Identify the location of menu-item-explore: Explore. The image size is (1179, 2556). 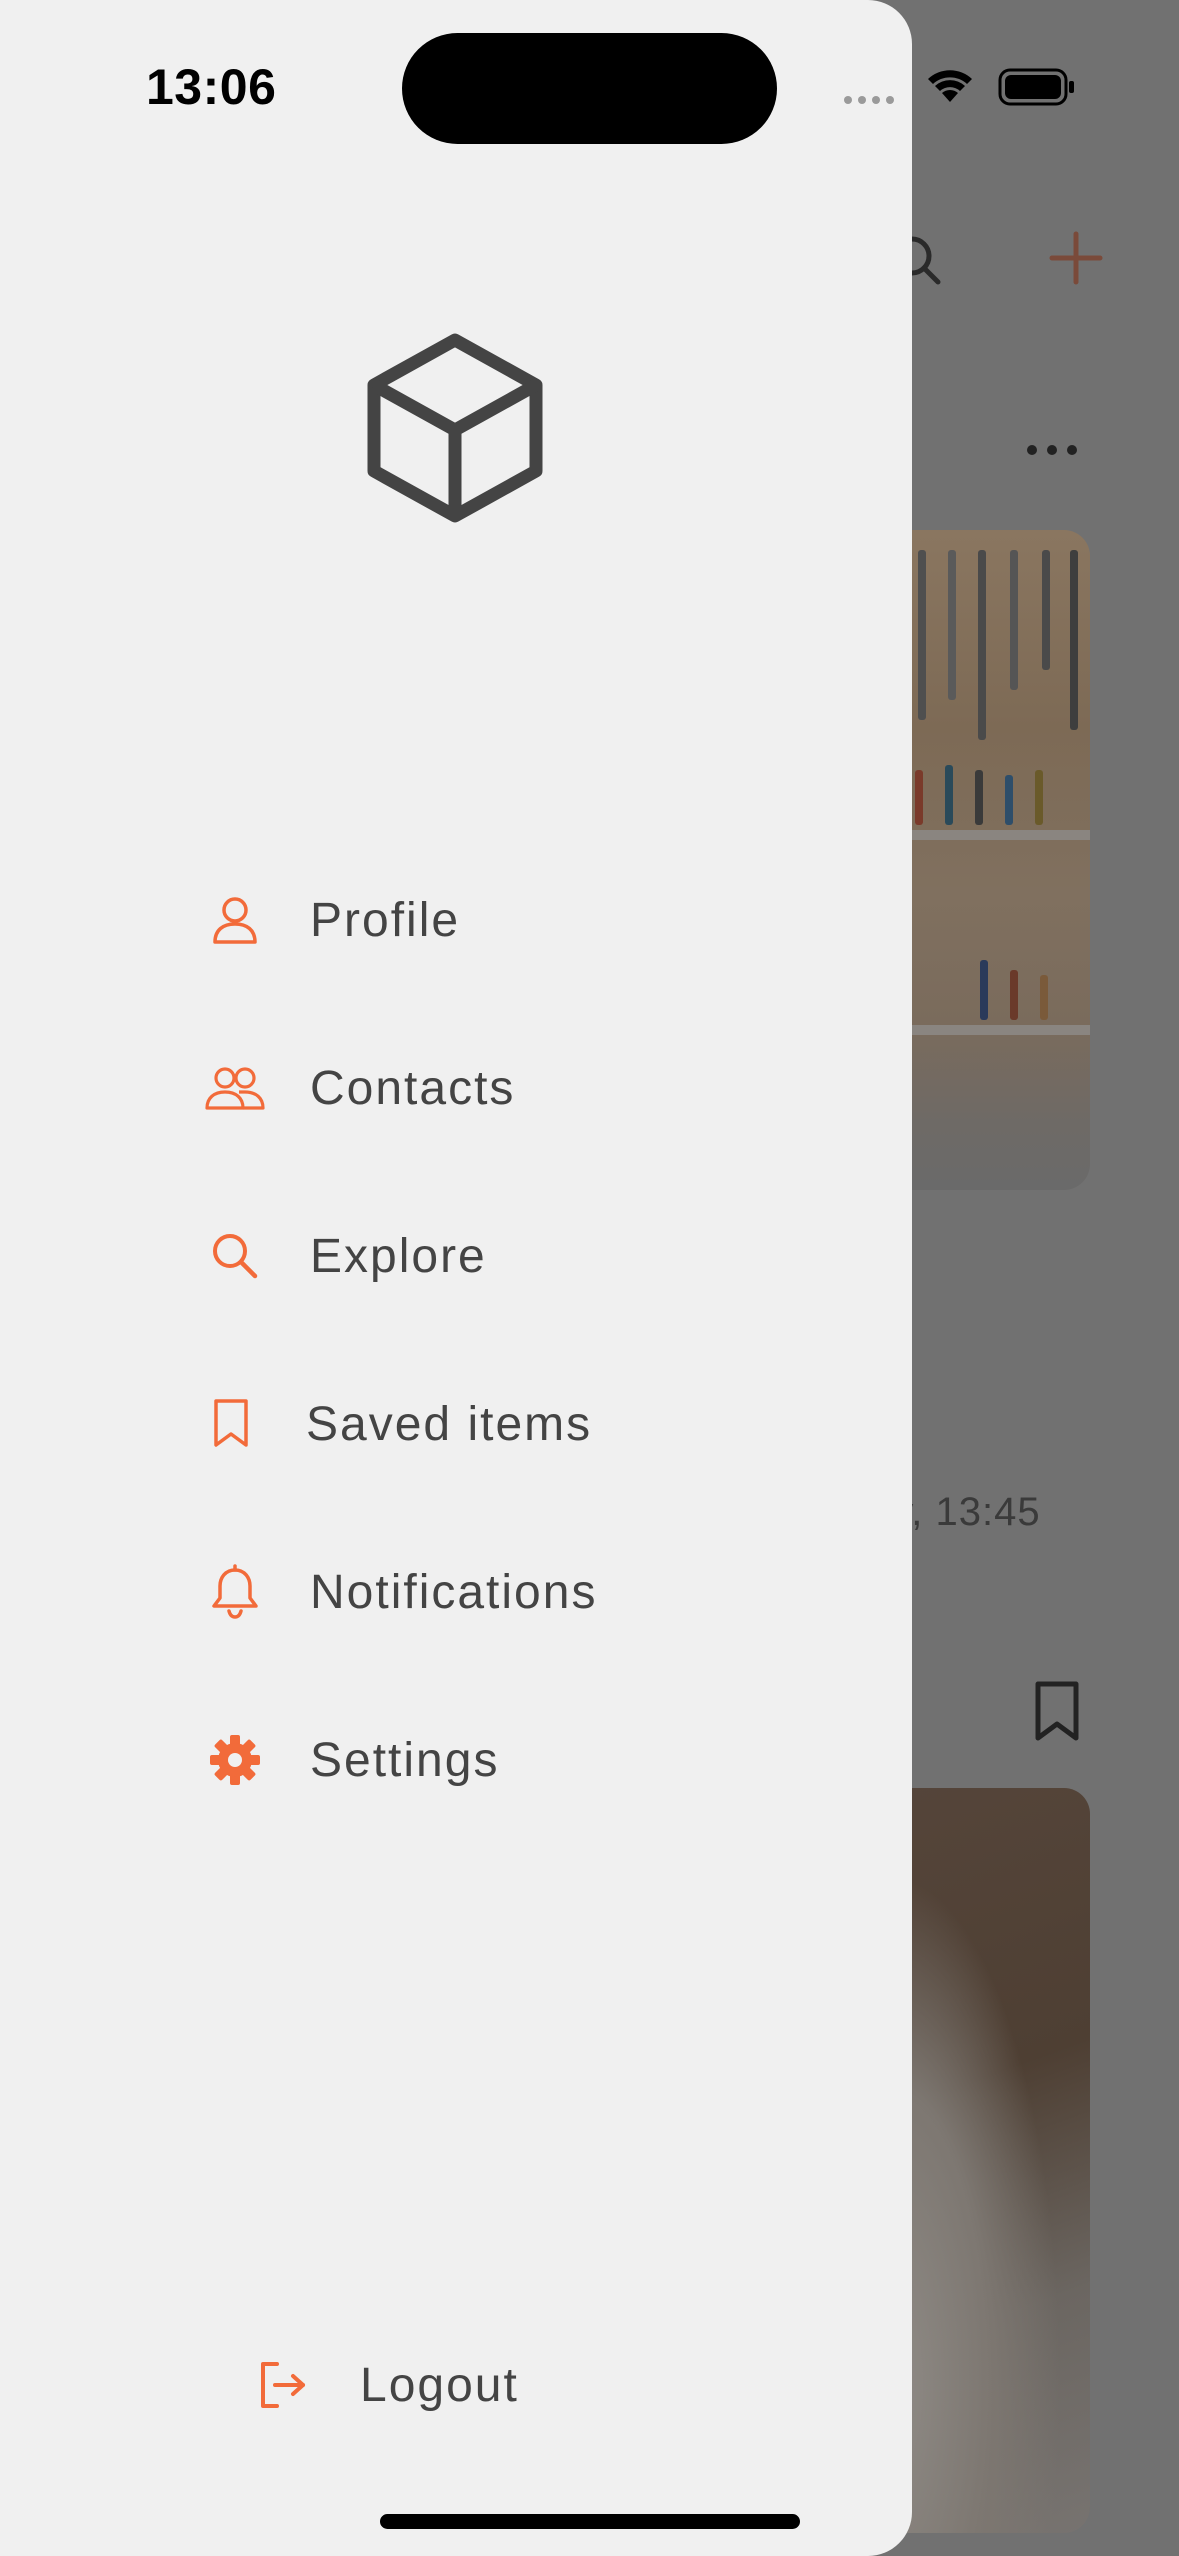
(343, 1256).